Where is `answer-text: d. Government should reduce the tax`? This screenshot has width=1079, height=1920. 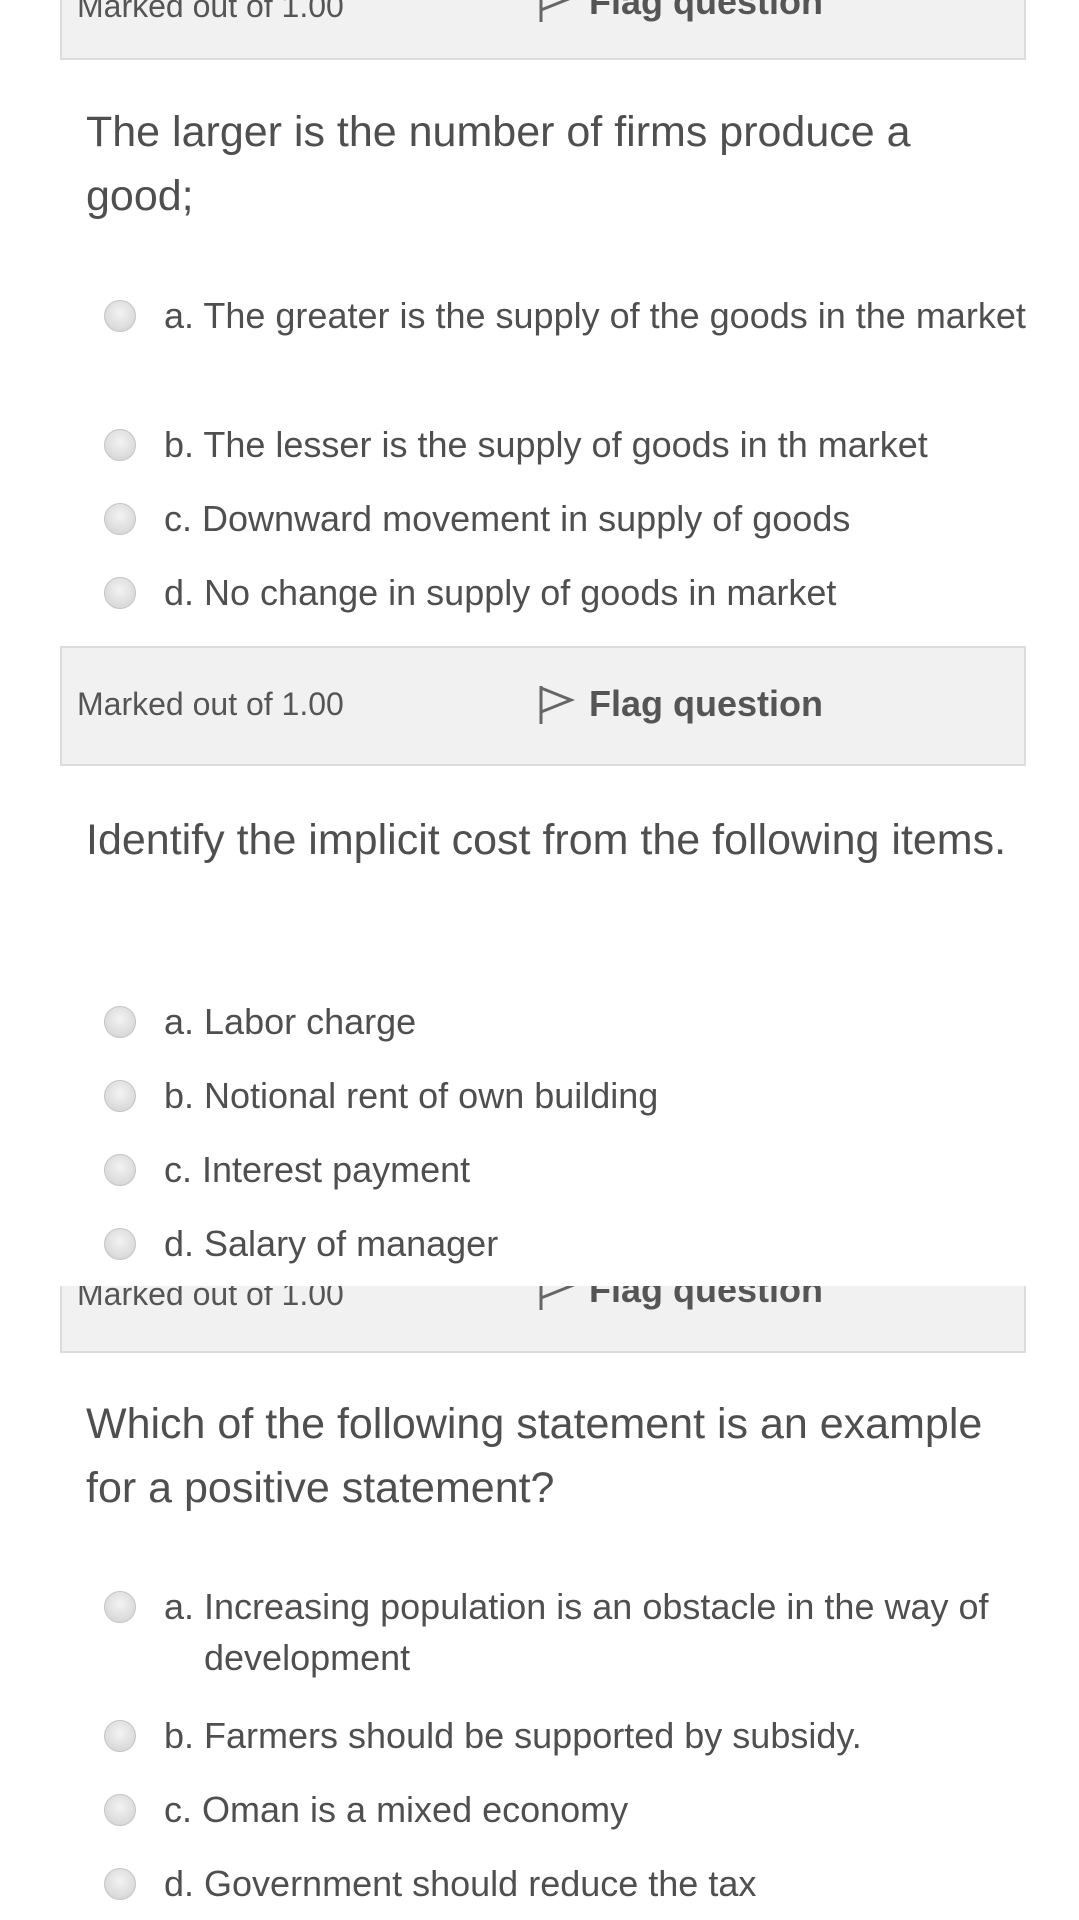
answer-text: d. Government should reduce the tax is located at coordinates (460, 1883).